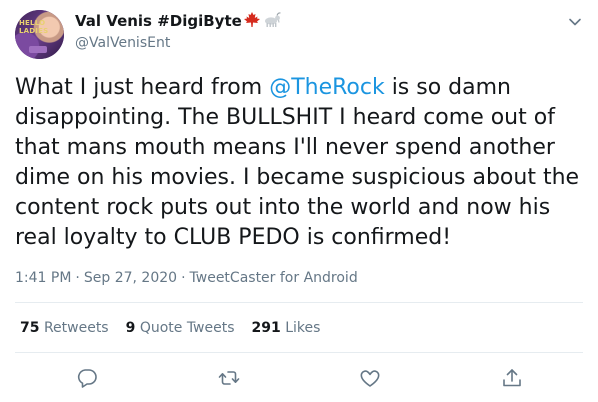 The height and width of the screenshot is (402, 598). Describe the element at coordinates (38, 49) in the screenshot. I see `avatar-decoration` at that location.